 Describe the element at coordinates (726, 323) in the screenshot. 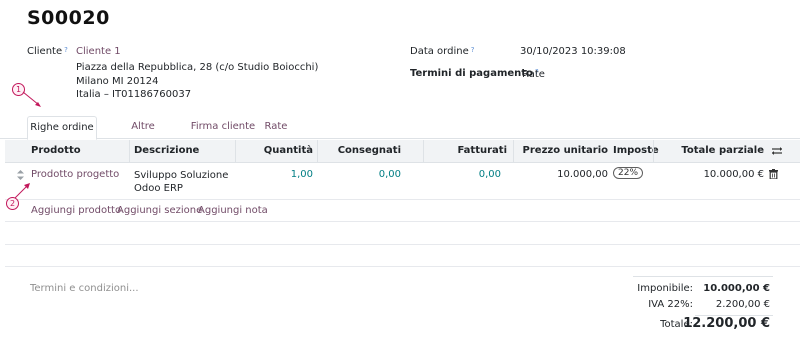

I see `total-value: 12.200,00 €` at that location.